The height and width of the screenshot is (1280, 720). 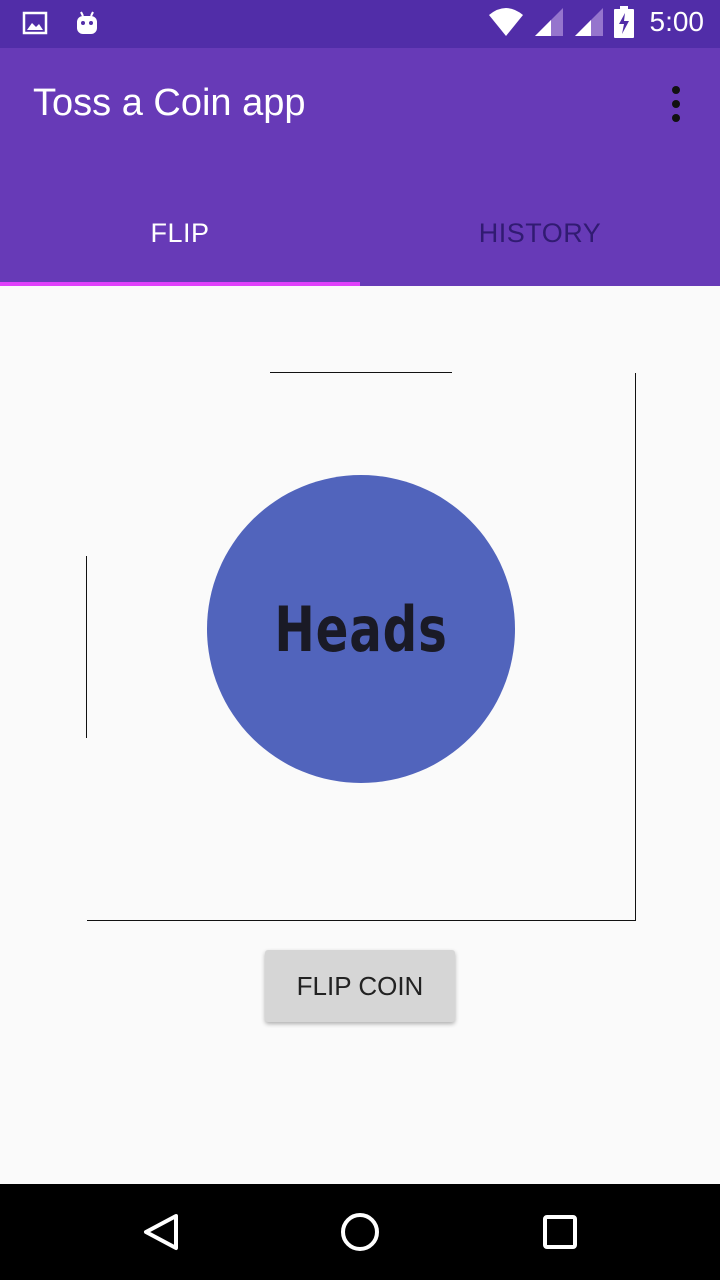 I want to click on home-icon, so click(x=360, y=1232).